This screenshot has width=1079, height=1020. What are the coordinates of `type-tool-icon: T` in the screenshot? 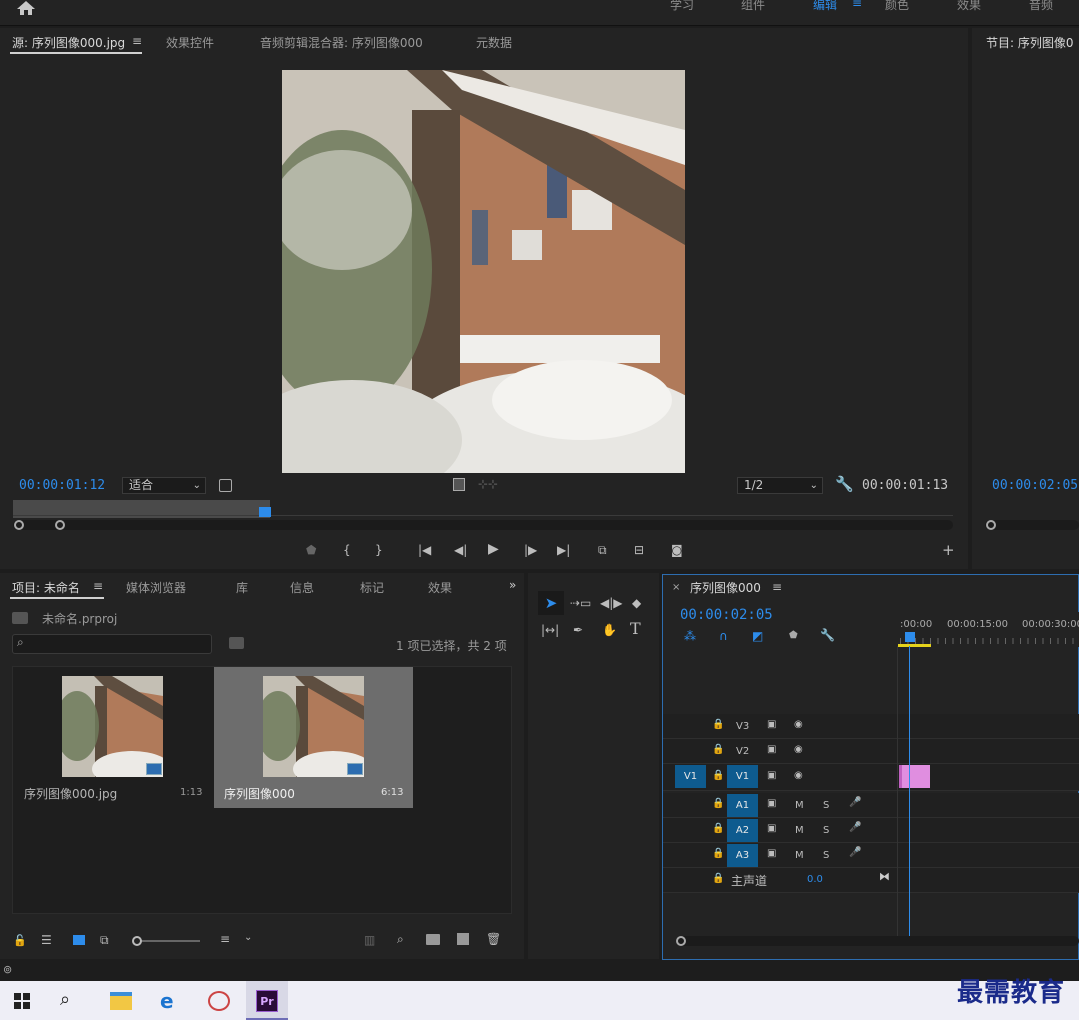 It's located at (635, 629).